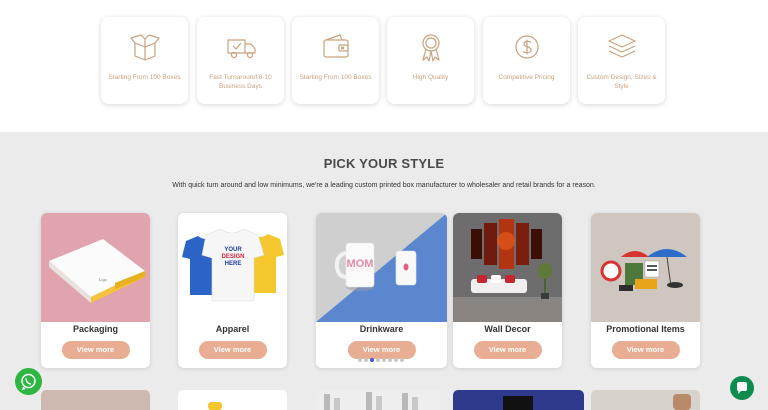 The height and width of the screenshot is (410, 768). I want to click on card-title: Drinkware, so click(381, 329).